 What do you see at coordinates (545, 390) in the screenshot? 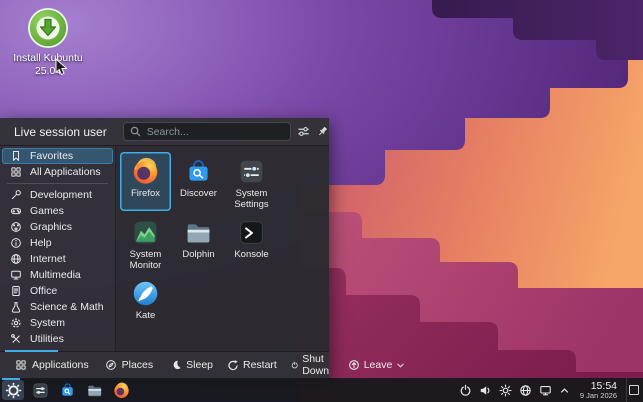
I see `display-icon` at bounding box center [545, 390].